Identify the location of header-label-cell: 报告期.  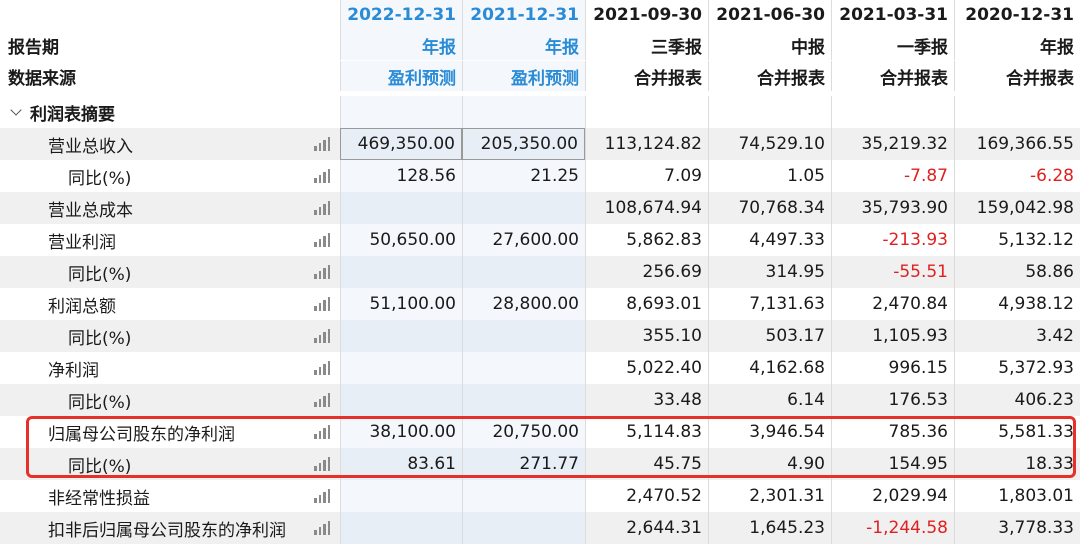
(170, 45).